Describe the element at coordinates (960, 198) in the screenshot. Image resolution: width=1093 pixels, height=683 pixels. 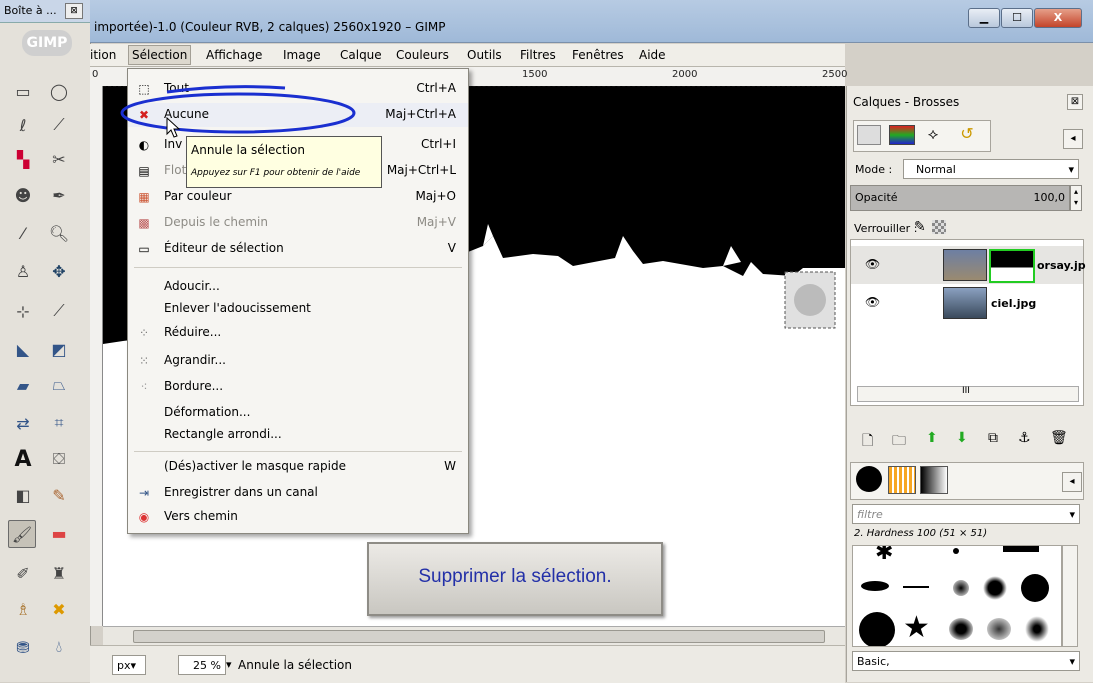
I see `opacity-slider: Opacité 100,0` at that location.